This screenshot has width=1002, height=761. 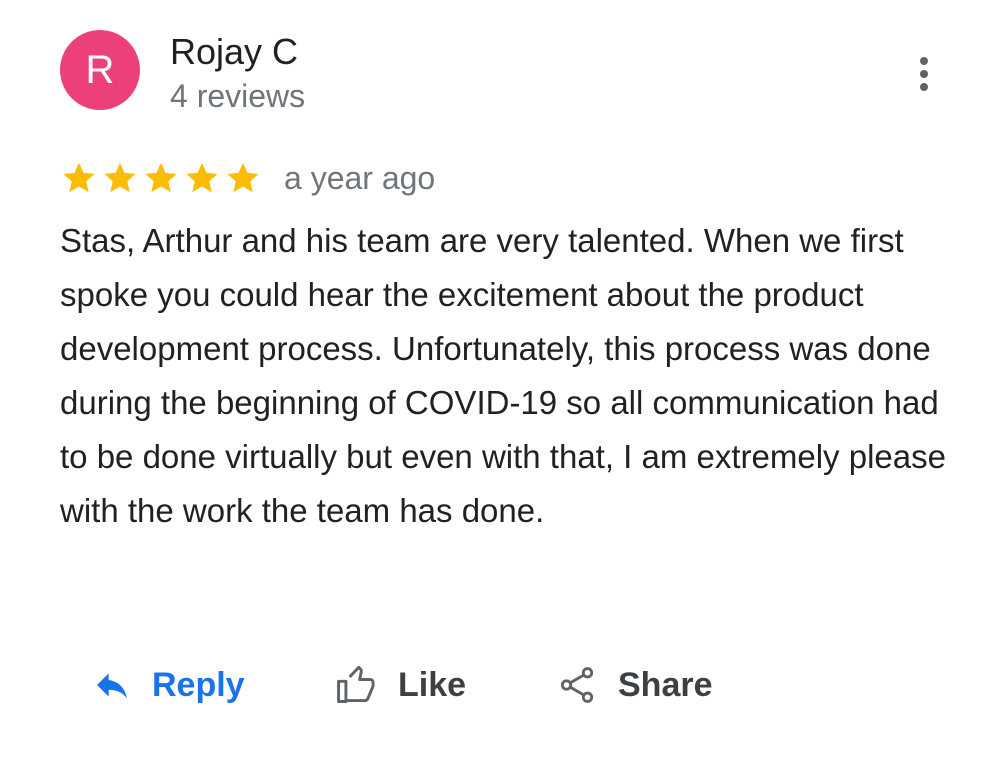 What do you see at coordinates (234, 52) in the screenshot?
I see `author-name: Rojay C` at bounding box center [234, 52].